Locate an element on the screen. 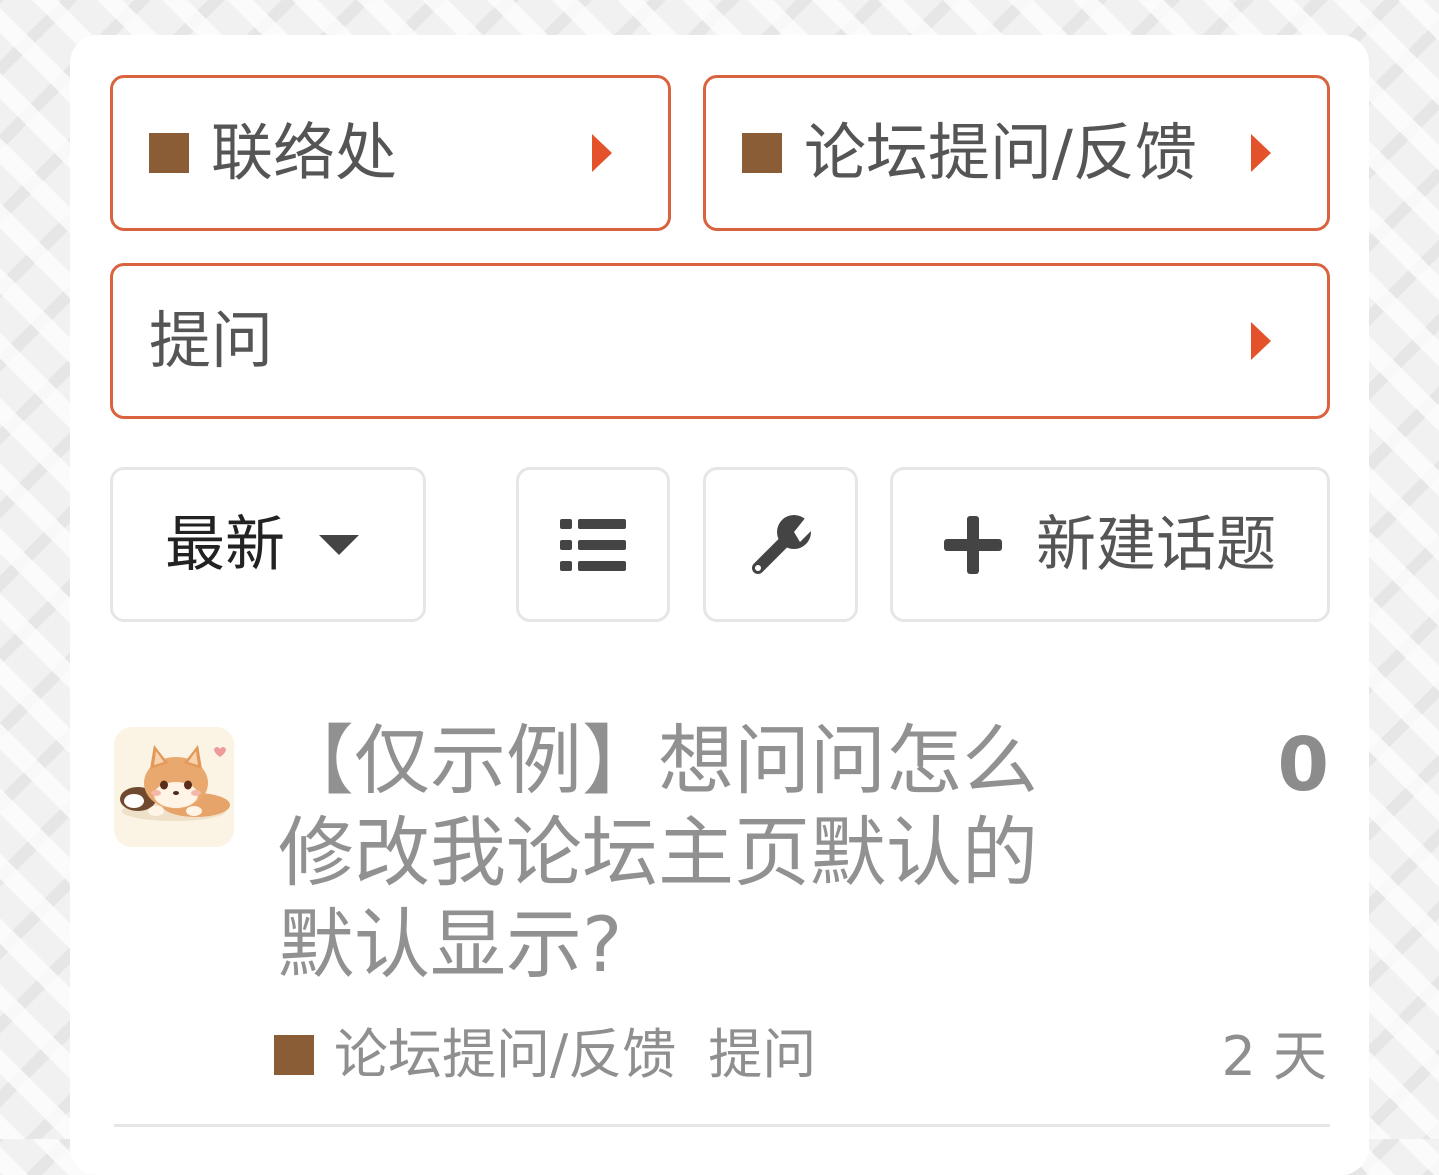 Image resolution: width=1439 pixels, height=1175 pixels. subcategory-breadcrumb-dropdown: 论坛提问/反馈 is located at coordinates (1016, 153).